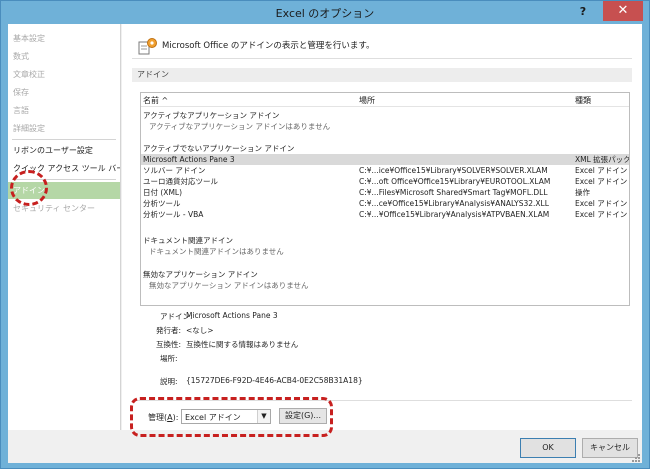 The width and height of the screenshot is (650, 469). I want to click on resize-grip-icon, so click(636, 458).